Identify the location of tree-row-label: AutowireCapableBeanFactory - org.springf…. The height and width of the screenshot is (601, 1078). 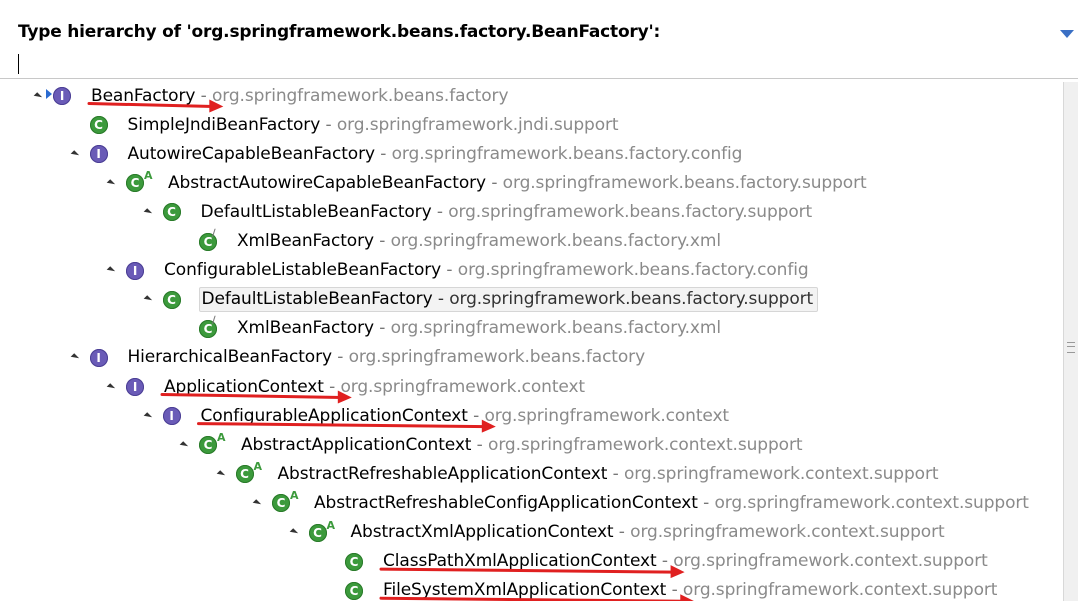
(436, 154).